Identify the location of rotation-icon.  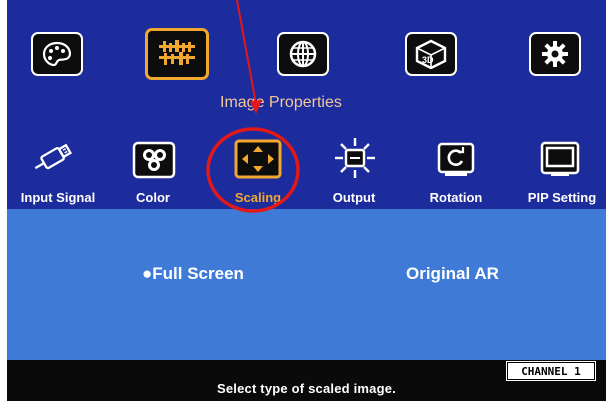
(456, 160).